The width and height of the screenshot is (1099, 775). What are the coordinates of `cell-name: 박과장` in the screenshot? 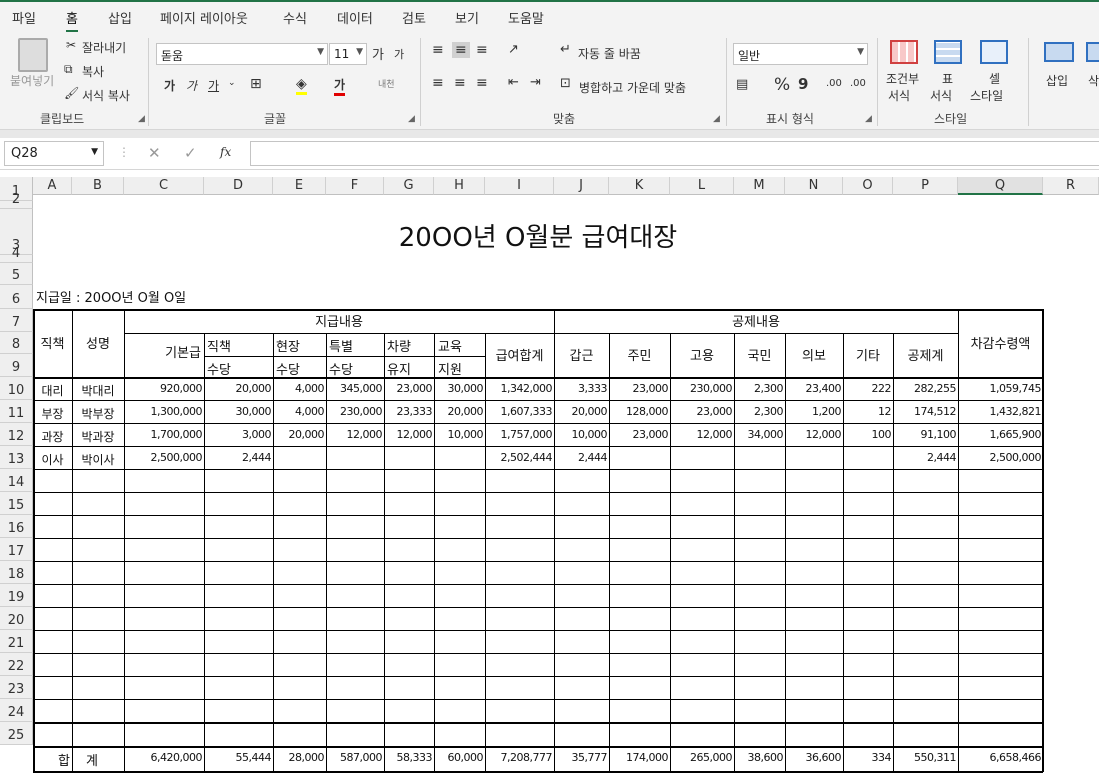 It's located at (98, 437).